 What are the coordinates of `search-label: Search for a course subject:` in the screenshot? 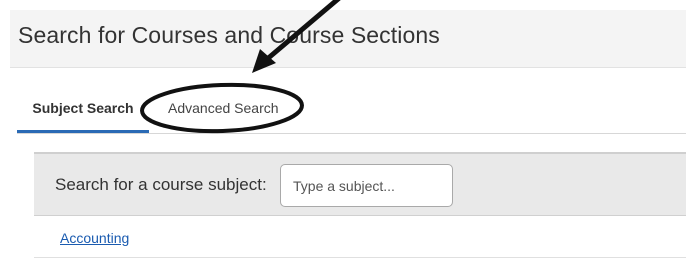 It's located at (161, 184).